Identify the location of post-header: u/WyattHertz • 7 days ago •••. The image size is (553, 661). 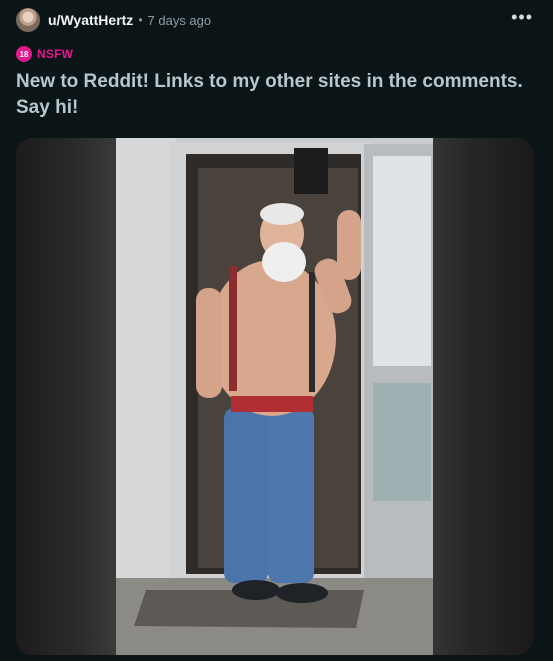
(276, 20).